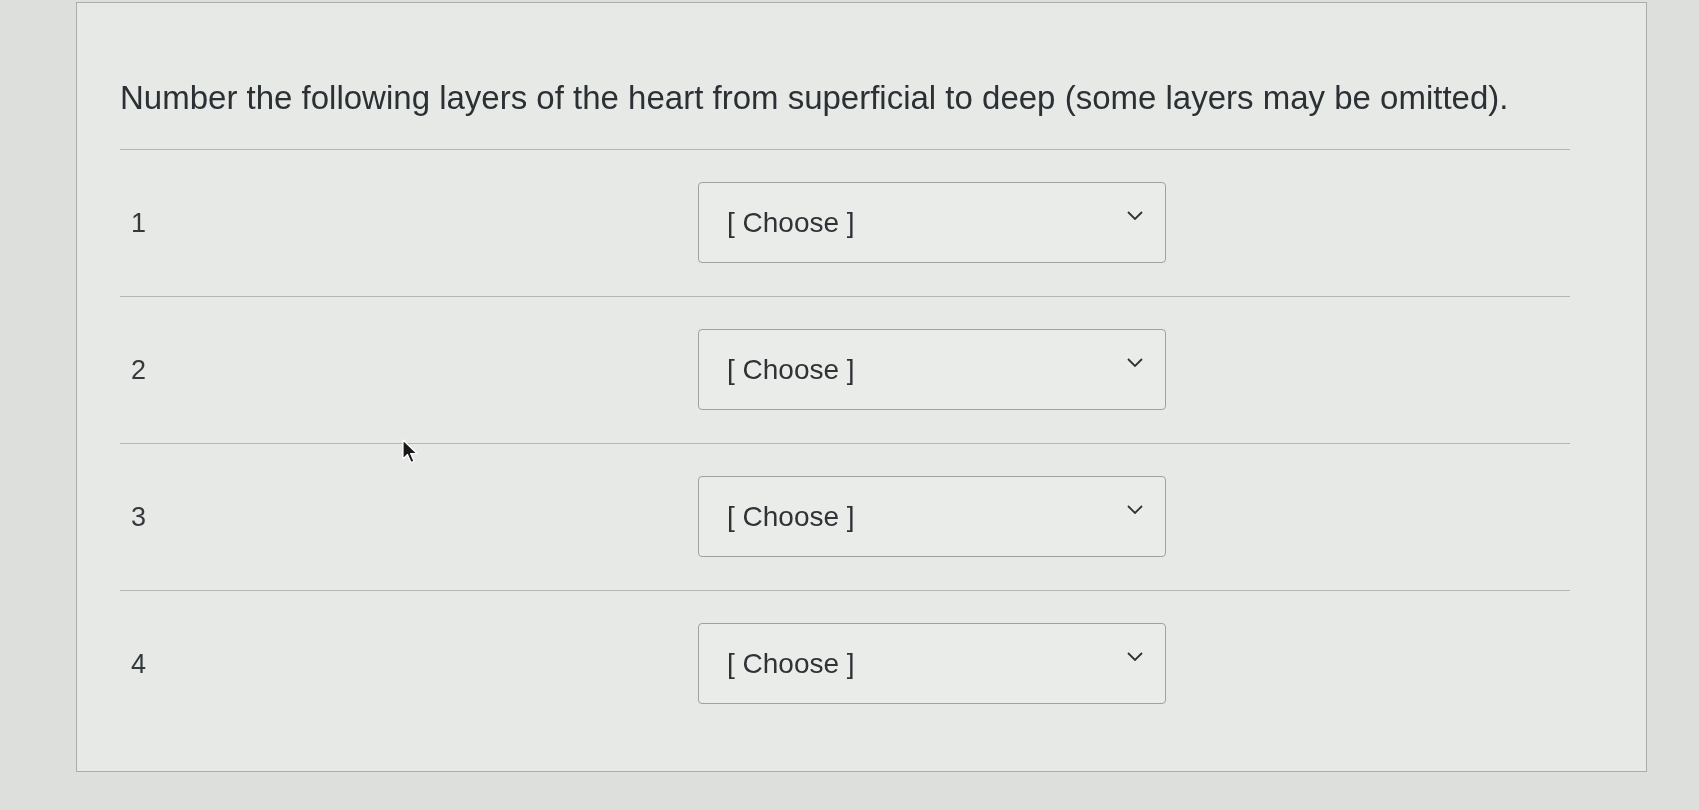 The height and width of the screenshot is (810, 1699). What do you see at coordinates (410, 451) in the screenshot?
I see `mouse-cursor-icon` at bounding box center [410, 451].